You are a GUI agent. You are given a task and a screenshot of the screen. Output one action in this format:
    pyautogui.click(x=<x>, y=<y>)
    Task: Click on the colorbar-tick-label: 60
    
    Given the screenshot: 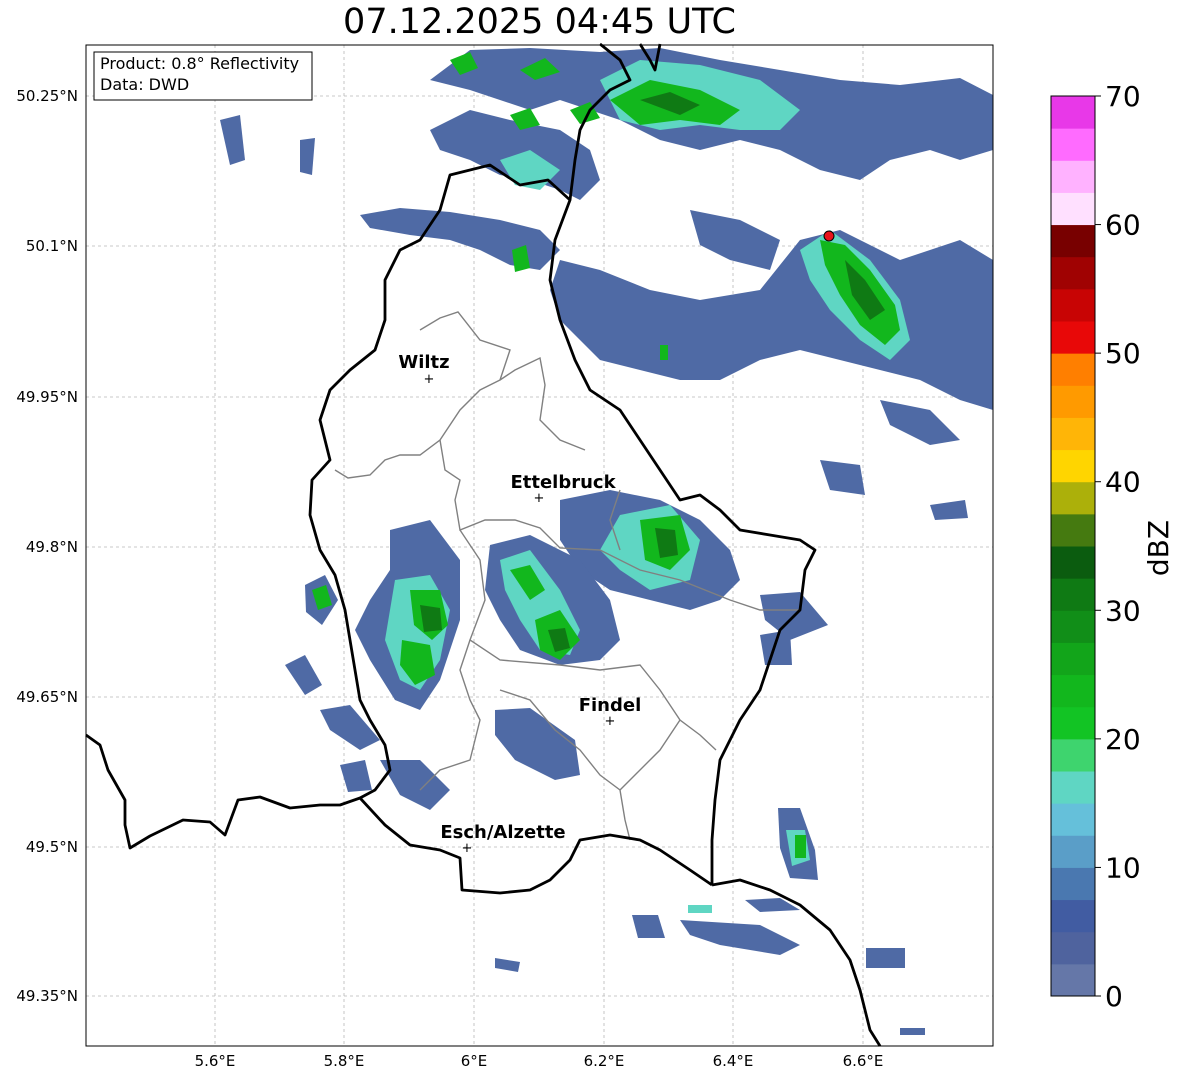 What is the action you would take?
    pyautogui.click(x=1123, y=225)
    